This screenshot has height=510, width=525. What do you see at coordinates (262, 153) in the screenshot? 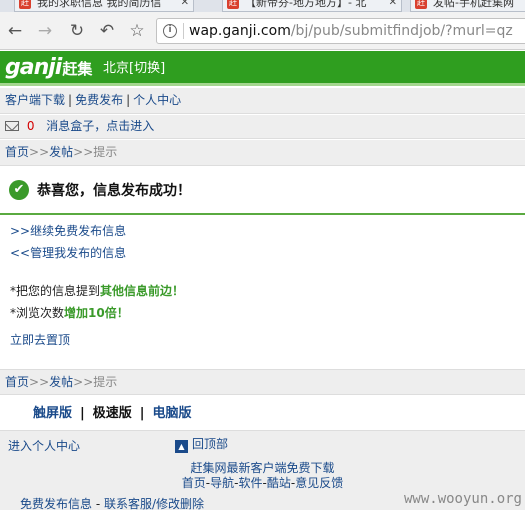
I see `breadcrumb: 首页>>发帖>>提示` at bounding box center [262, 153].